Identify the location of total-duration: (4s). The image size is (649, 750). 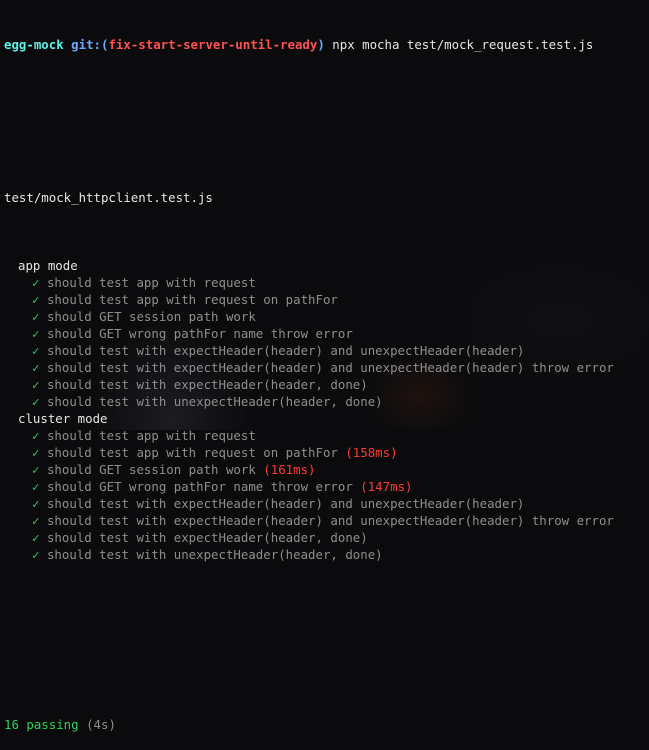
(101, 724).